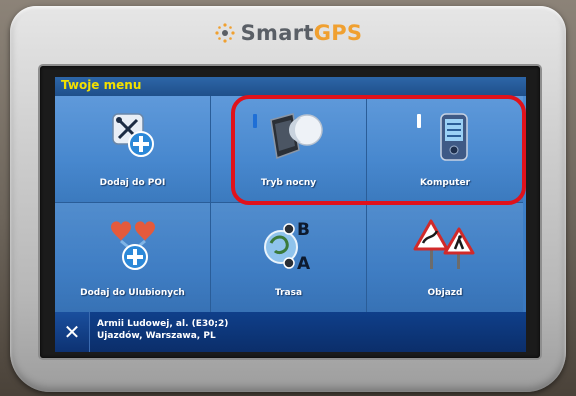  What do you see at coordinates (133, 246) in the screenshot?
I see `add-favourites-icon` at bounding box center [133, 246].